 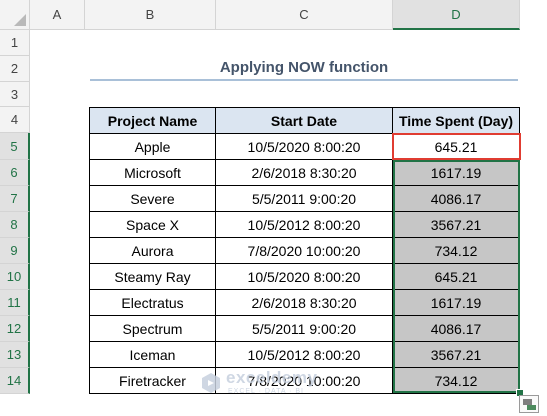 I want to click on cell-project-name: Electratus, so click(x=152, y=303).